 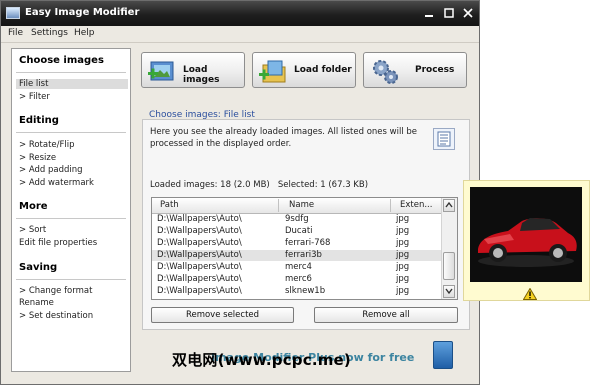 I want to click on cell-name: Ducati, so click(x=299, y=231).